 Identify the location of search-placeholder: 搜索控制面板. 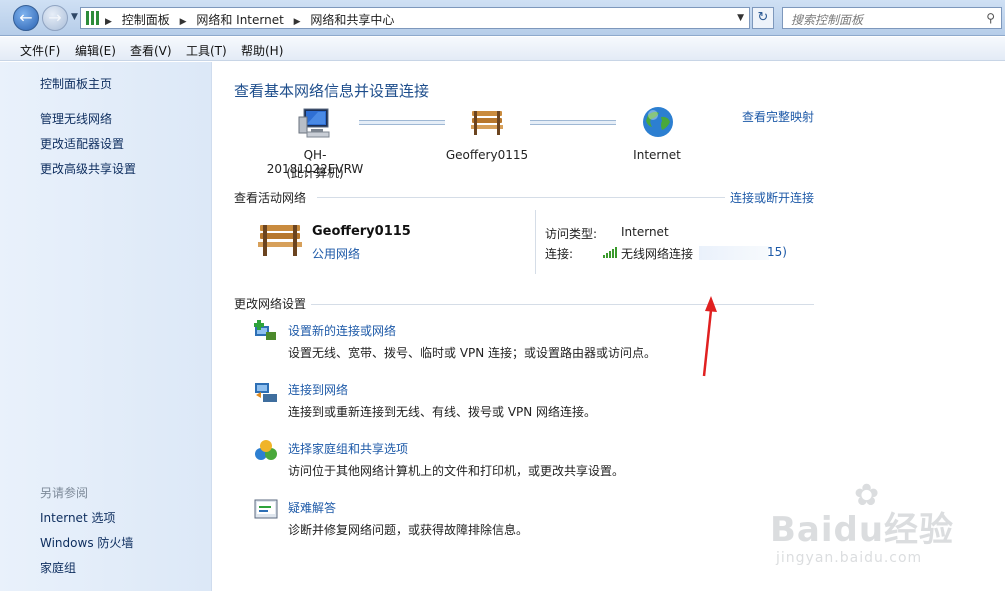
(827, 20).